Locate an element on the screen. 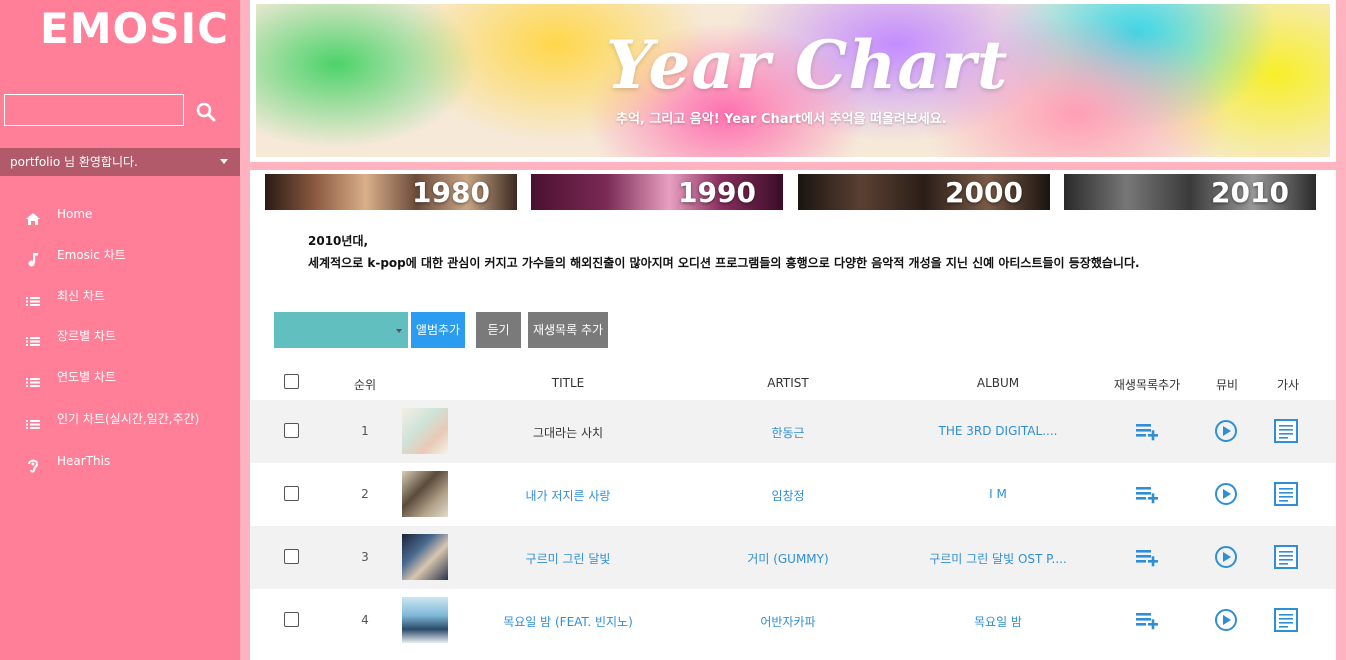 Image resolution: width=1346 pixels, height=660 pixels. sidebar-item-latest-chart: 최신 차트 is located at coordinates (120, 296).